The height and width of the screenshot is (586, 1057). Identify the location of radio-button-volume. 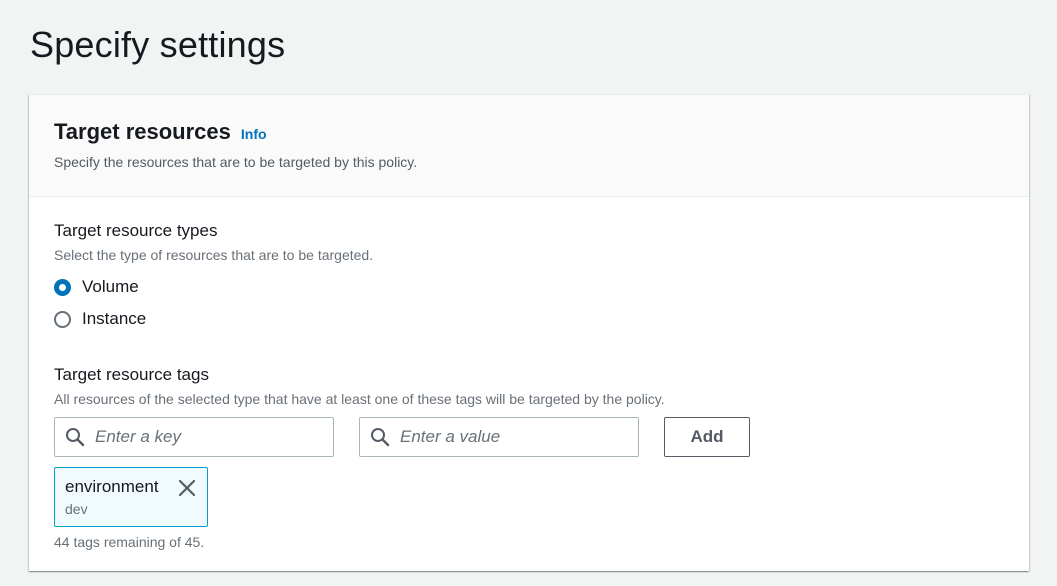
(62, 287).